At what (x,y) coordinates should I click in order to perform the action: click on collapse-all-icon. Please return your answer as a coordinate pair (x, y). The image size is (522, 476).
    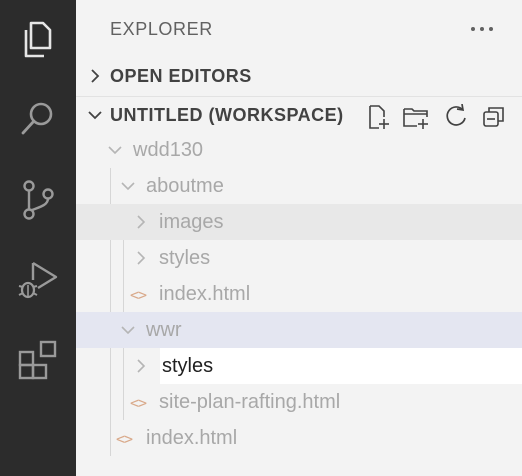
    Looking at the image, I should click on (494, 117).